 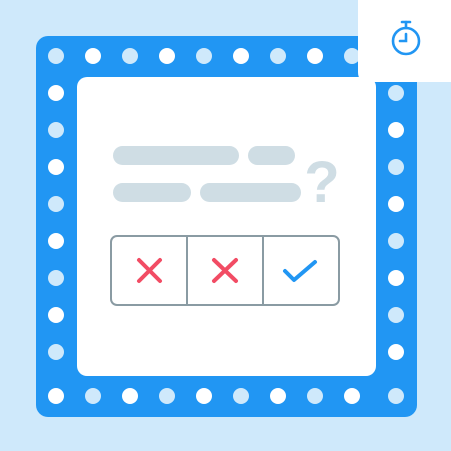 I want to click on question-mark: ?, so click(x=321, y=182).